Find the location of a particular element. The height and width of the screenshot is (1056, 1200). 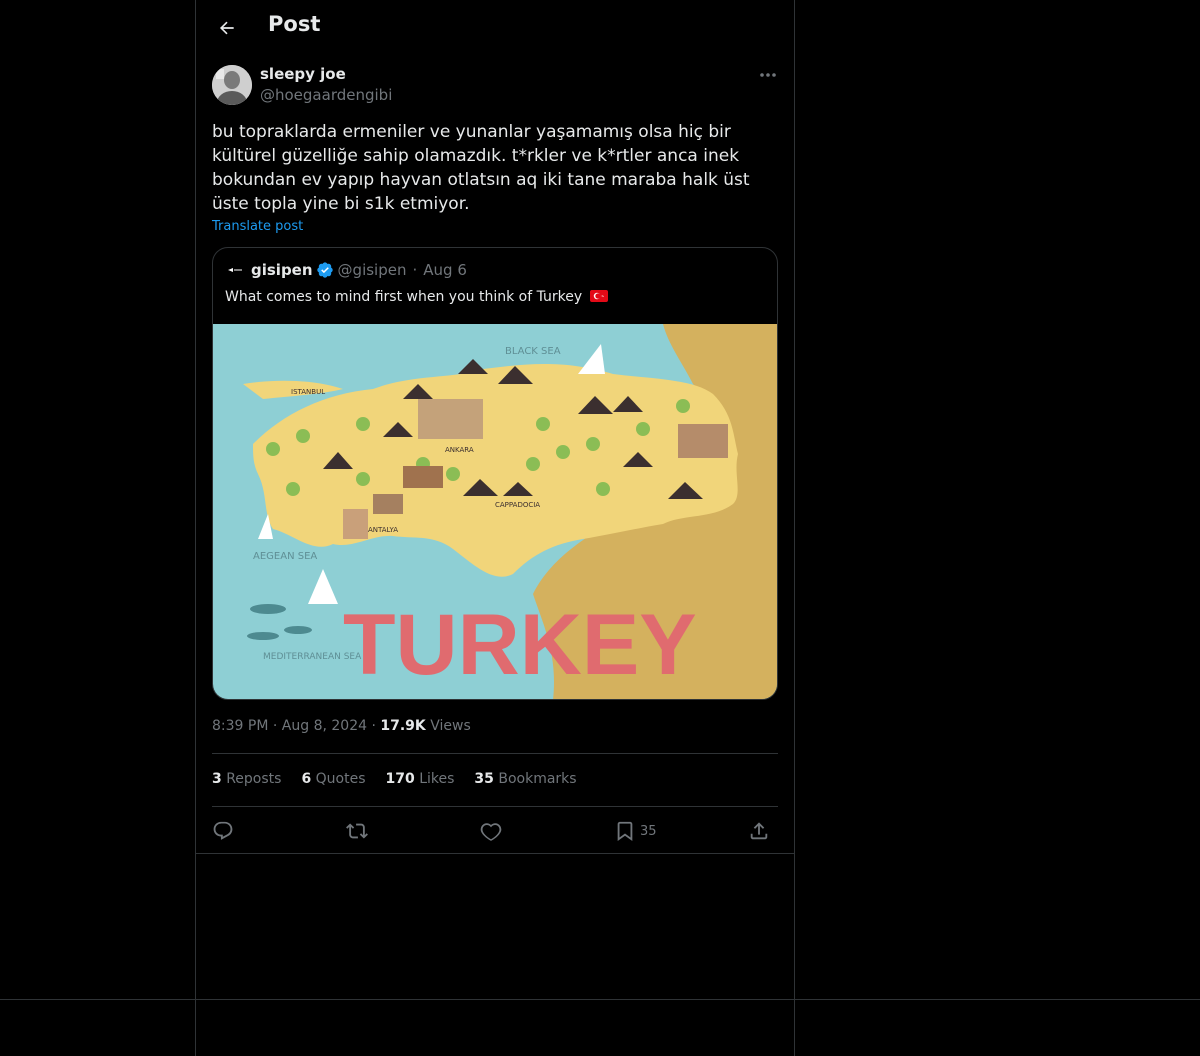

bookmark-button: 35 is located at coordinates (635, 831).